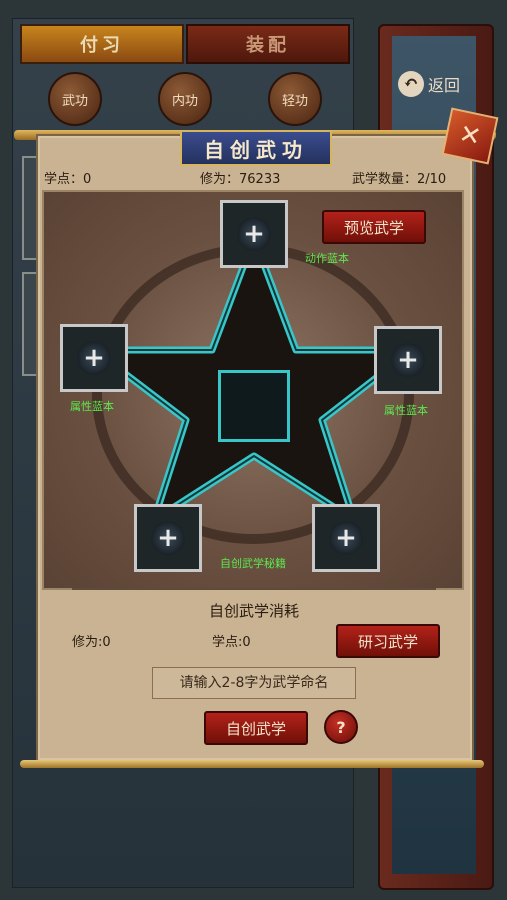 The height and width of the screenshot is (900, 507). What do you see at coordinates (231, 642) in the screenshot?
I see `cost-xuedian: 学点:0` at bounding box center [231, 642].